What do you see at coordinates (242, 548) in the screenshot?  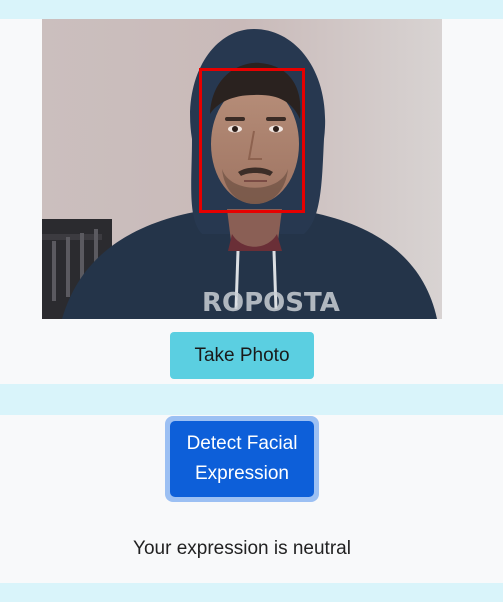 I see `expression-result-text: Your expression is neutral` at bounding box center [242, 548].